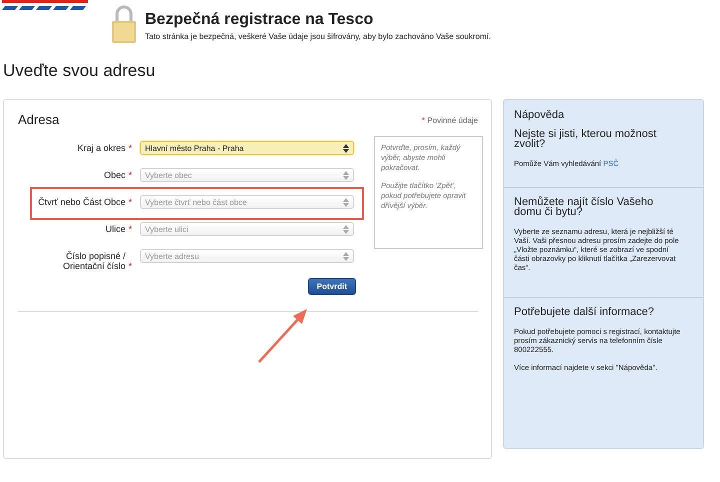 This screenshot has width=720, height=482. Describe the element at coordinates (247, 229) in the screenshot. I see `dropdown: Vyberte ulici` at that location.